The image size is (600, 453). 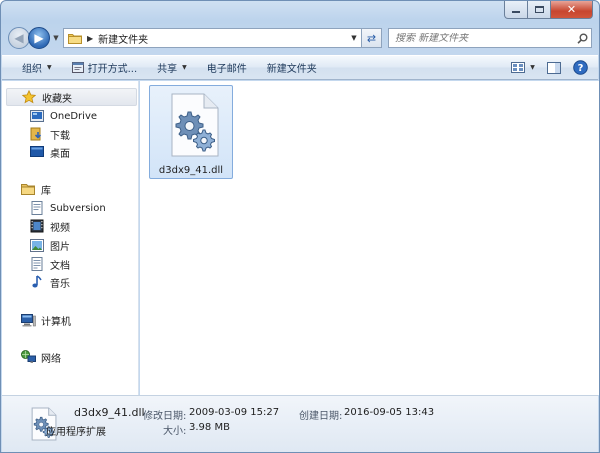 I want to click on new-folder-button: 新建文件夹, so click(x=292, y=68).